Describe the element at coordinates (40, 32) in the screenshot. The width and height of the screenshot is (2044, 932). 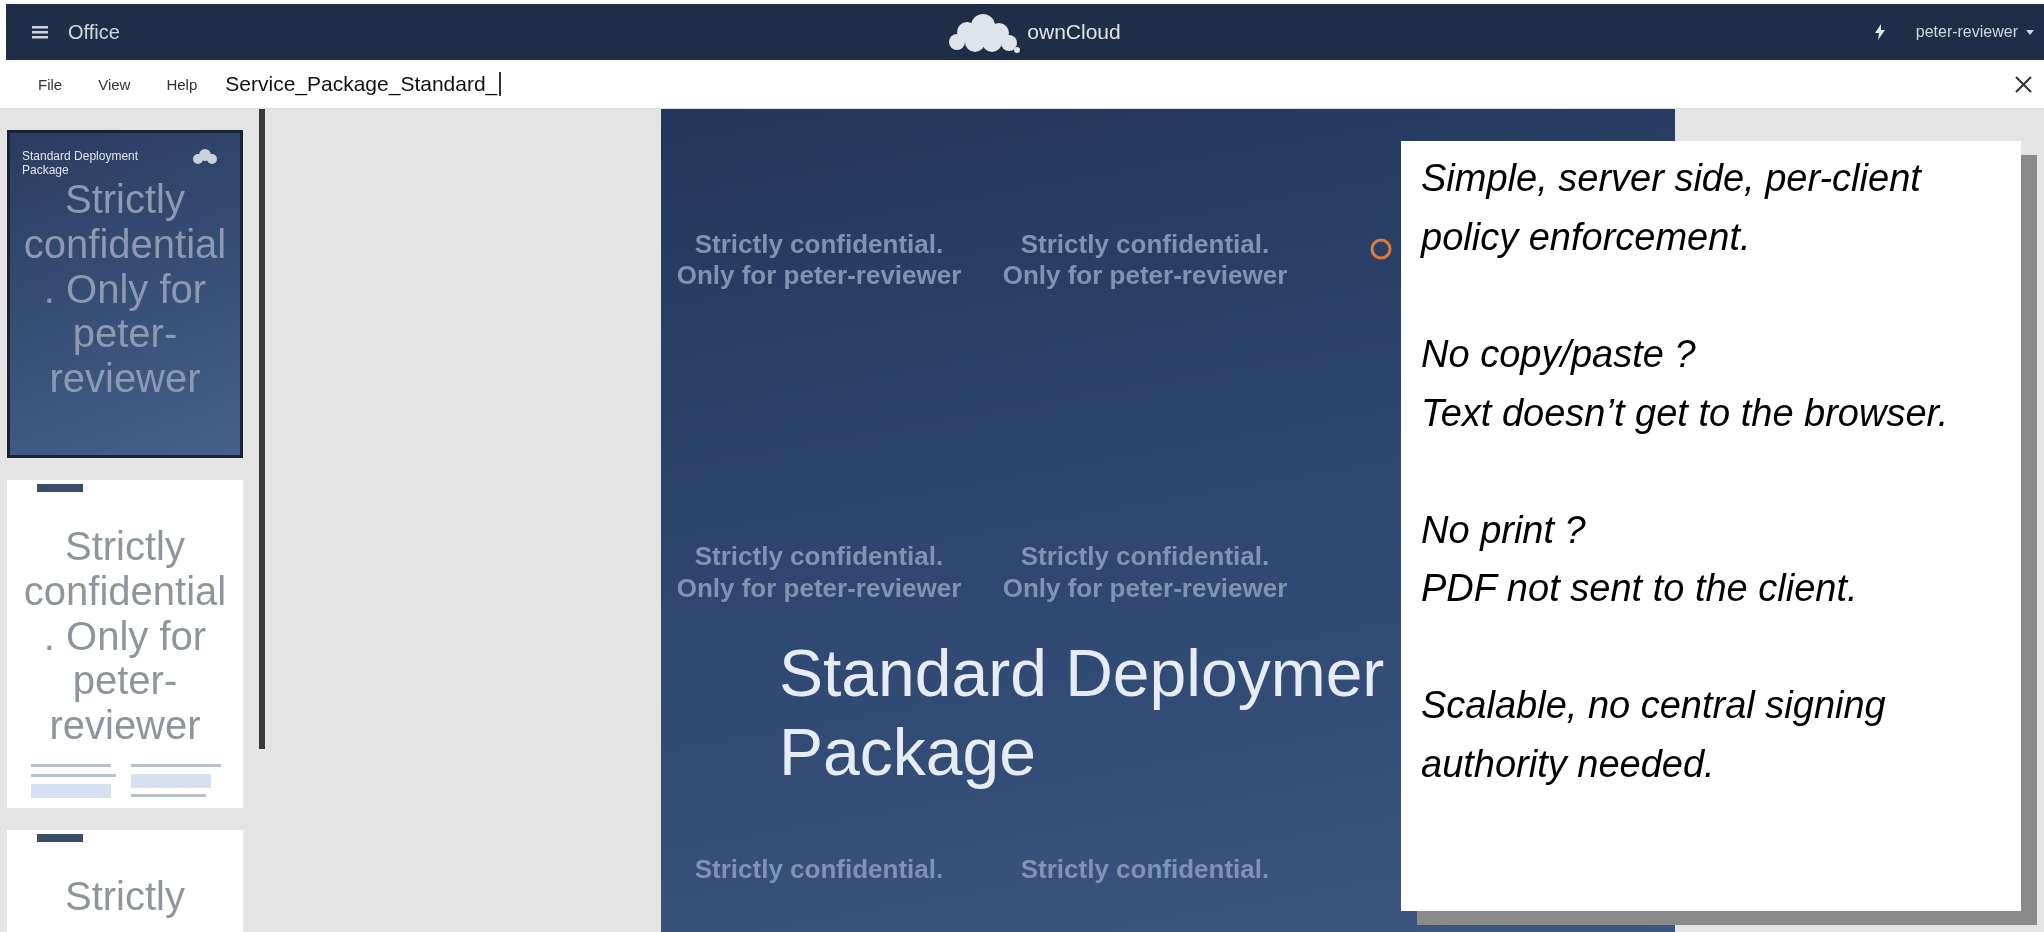
I see `menu-icon` at that location.